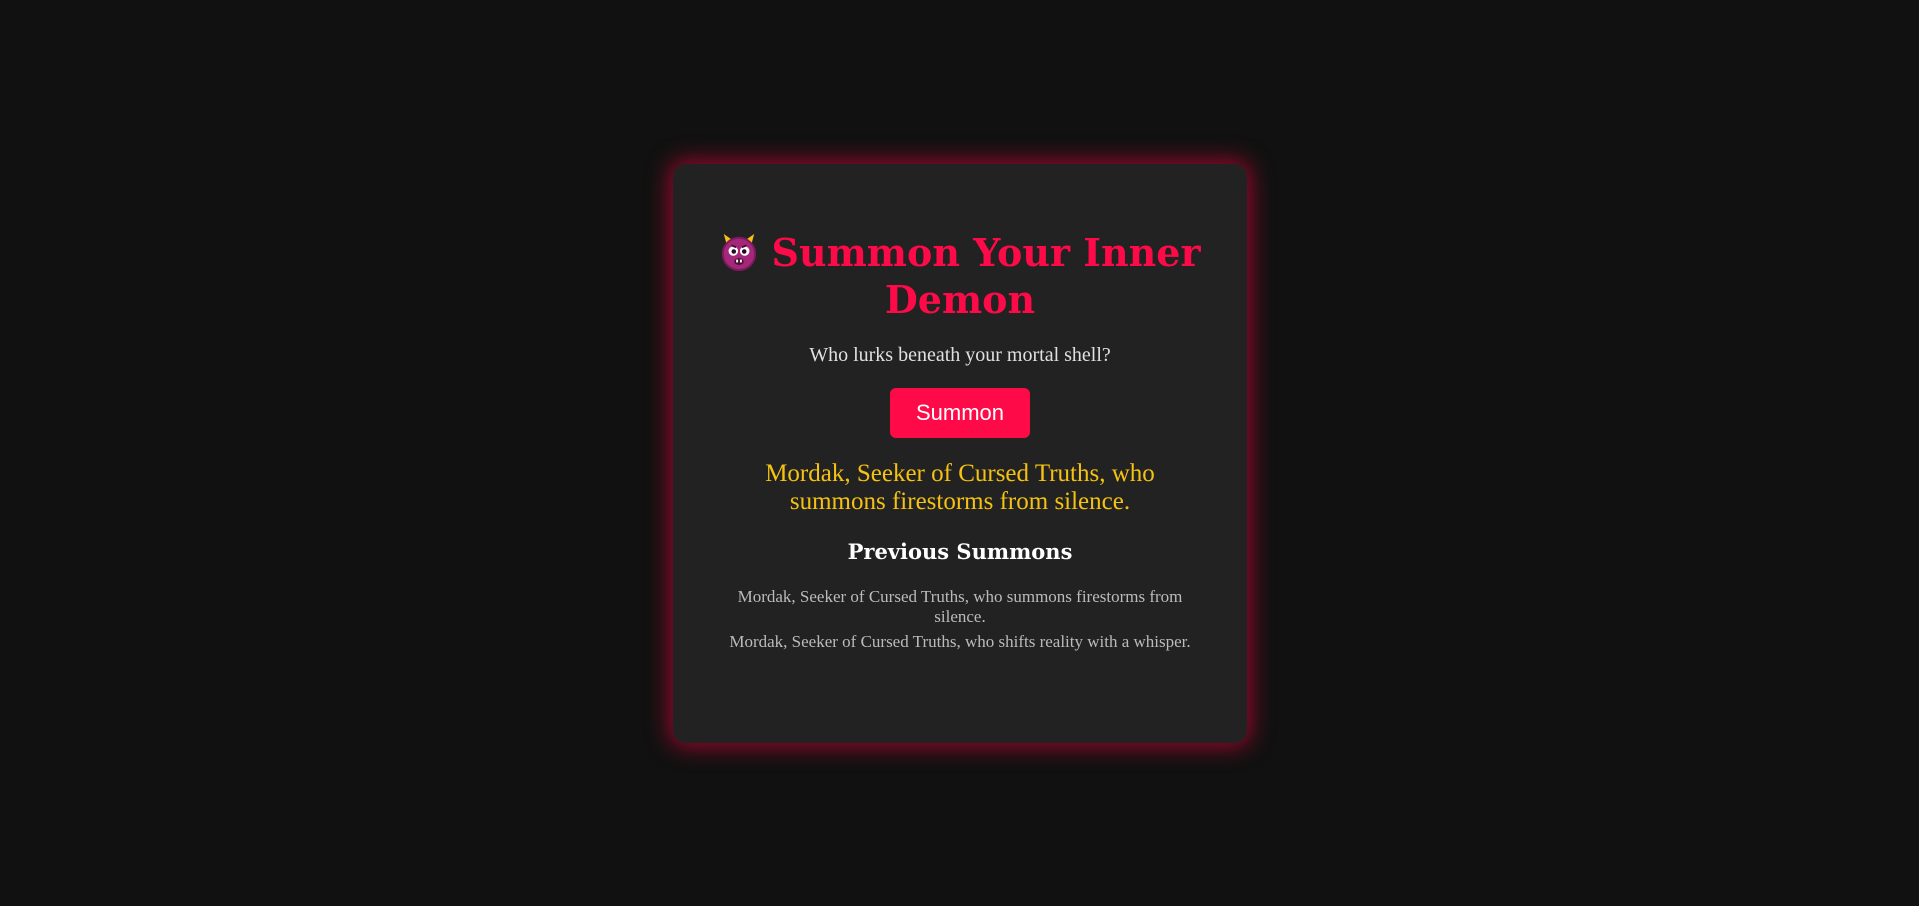 The height and width of the screenshot is (906, 1919). What do you see at coordinates (986, 276) in the screenshot?
I see `page-title-text: Summon Your Inner Demon` at bounding box center [986, 276].